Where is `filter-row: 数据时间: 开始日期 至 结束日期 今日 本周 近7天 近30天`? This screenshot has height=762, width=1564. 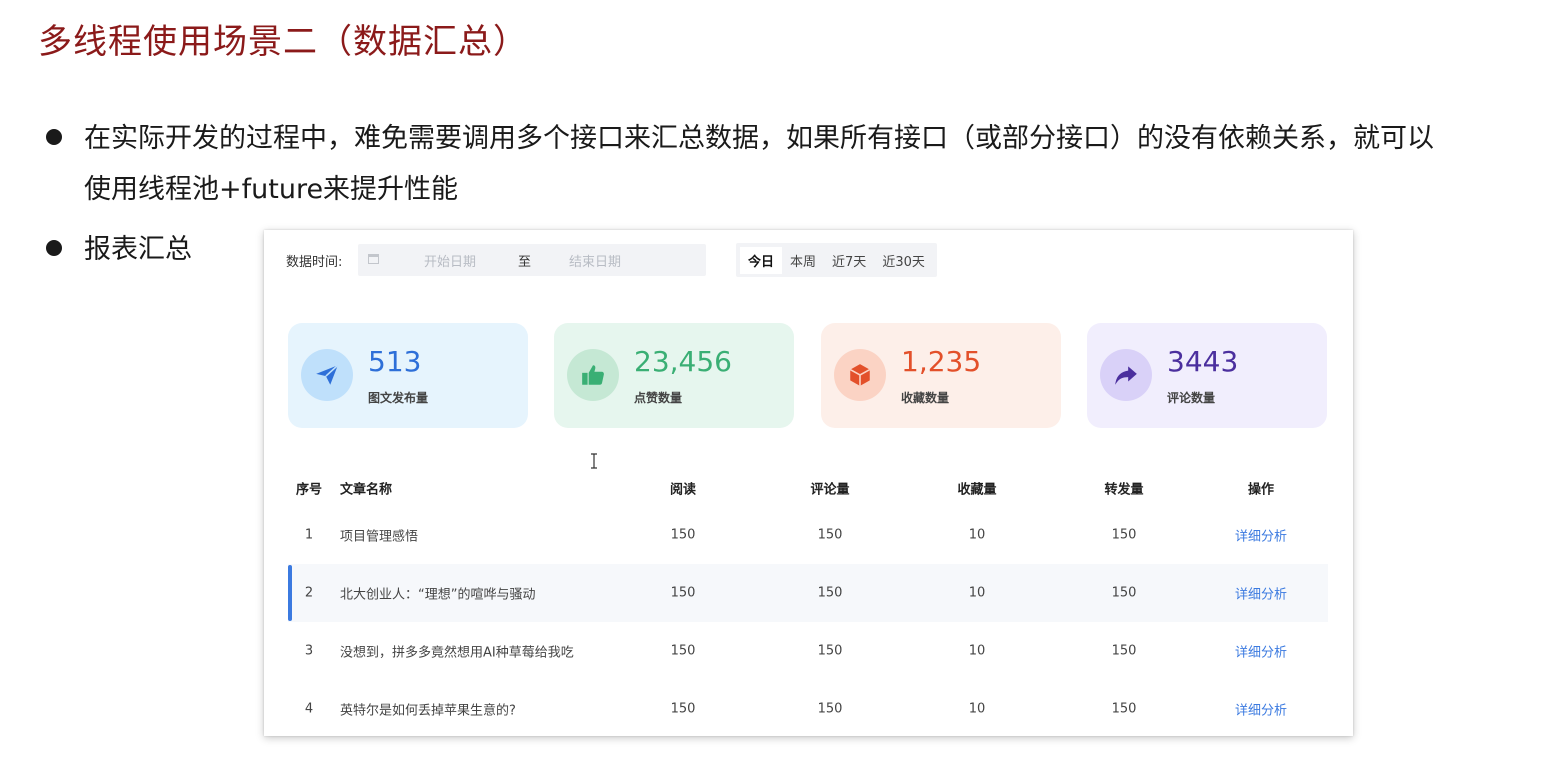
filter-row: 数据时间: 开始日期 至 结束日期 今日 本周 近7天 近30天 is located at coordinates (611, 260).